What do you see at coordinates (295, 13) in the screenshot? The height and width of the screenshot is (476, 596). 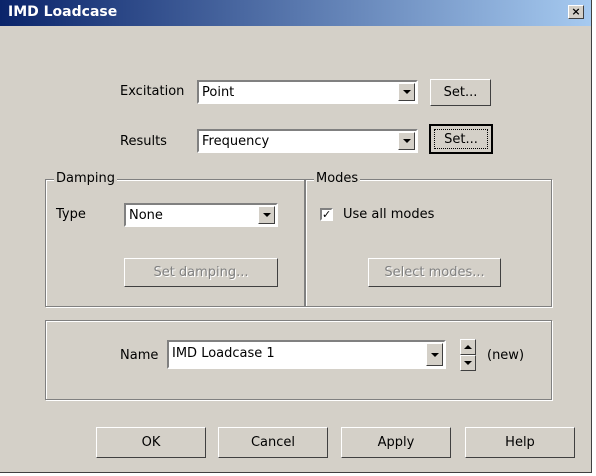 I see `title-bar: IMD Loadcase ×` at bounding box center [295, 13].